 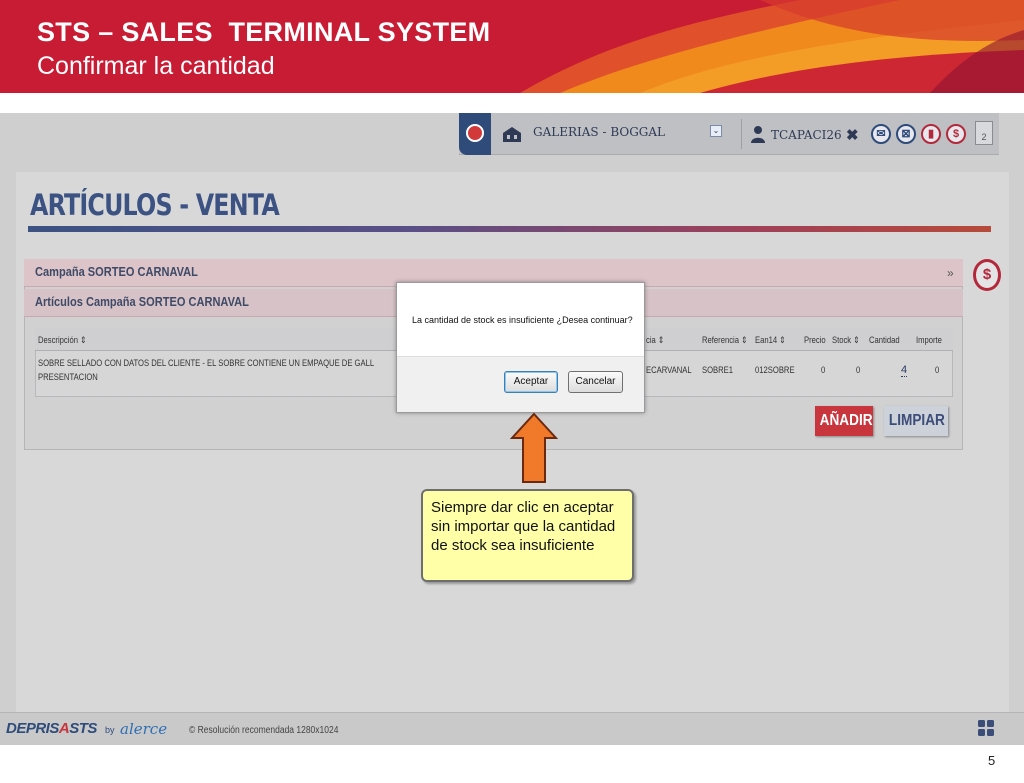 What do you see at coordinates (775, 370) in the screenshot?
I see `cell-ean14: 012SOBRE` at bounding box center [775, 370].